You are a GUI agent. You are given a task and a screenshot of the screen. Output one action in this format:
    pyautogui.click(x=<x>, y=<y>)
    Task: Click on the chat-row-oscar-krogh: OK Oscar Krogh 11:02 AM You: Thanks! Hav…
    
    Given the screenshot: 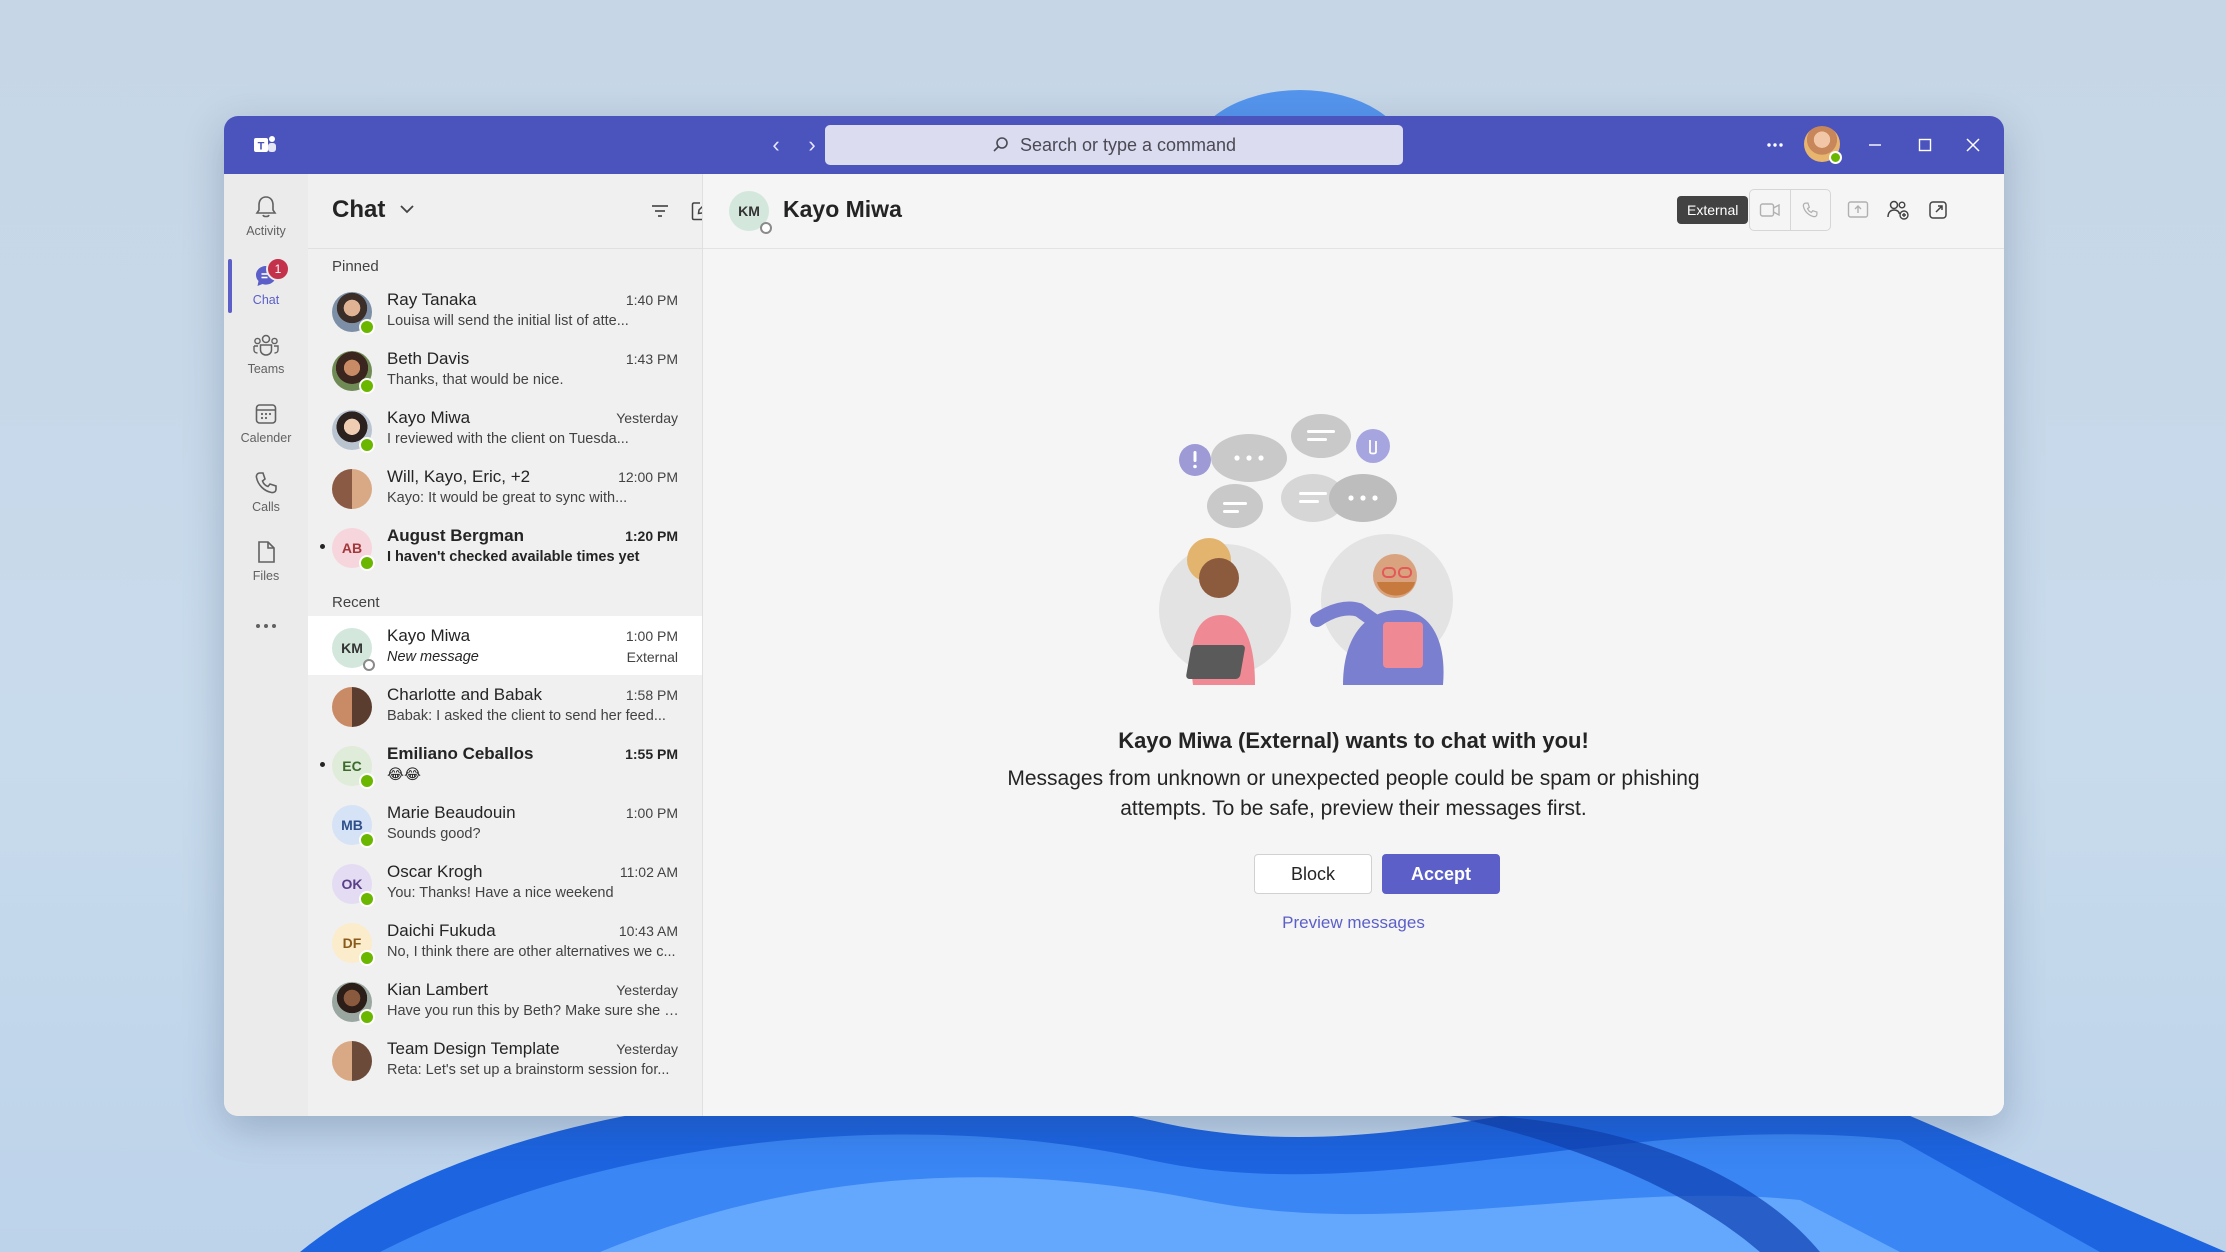 What is the action you would take?
    pyautogui.click(x=505, y=881)
    